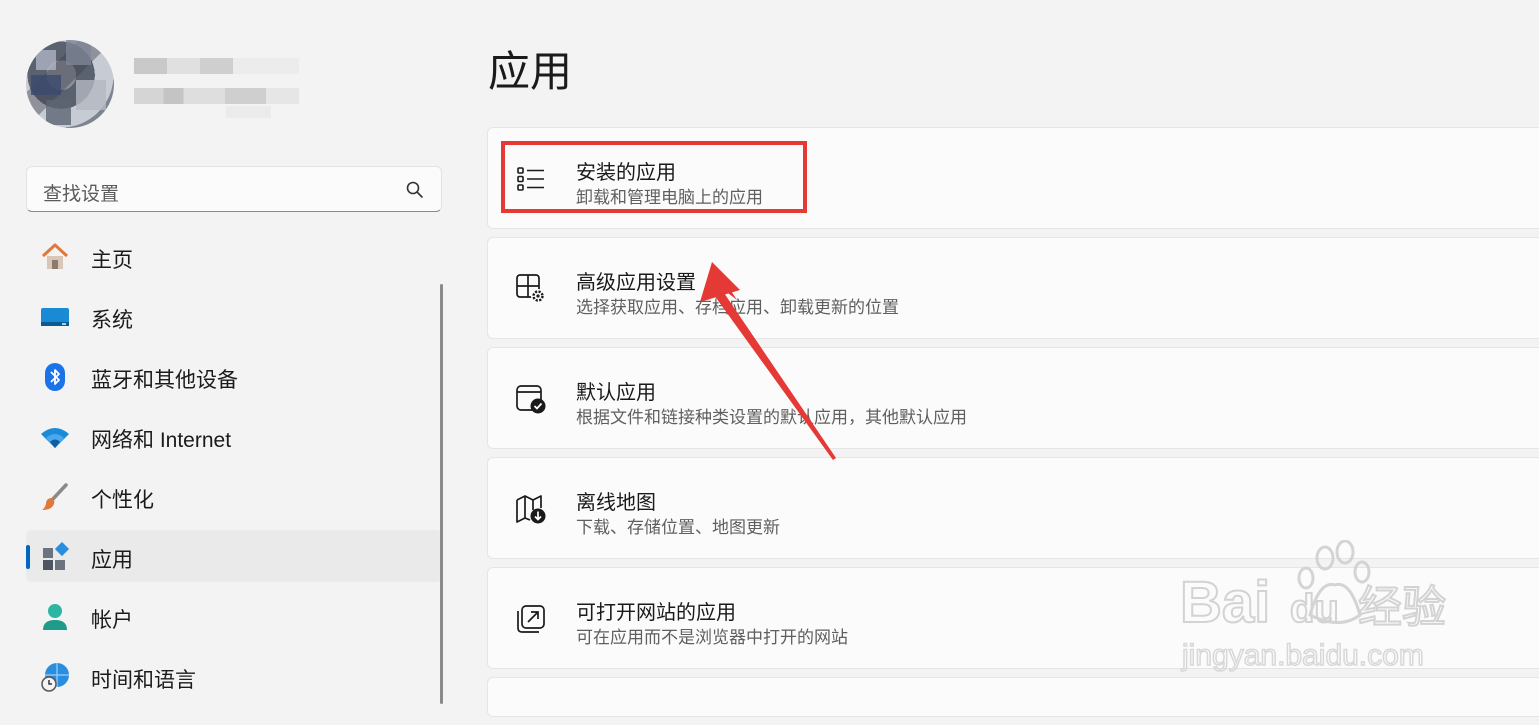  Describe the element at coordinates (531, 509) in the screenshot. I see `offline-maps-icon` at that location.